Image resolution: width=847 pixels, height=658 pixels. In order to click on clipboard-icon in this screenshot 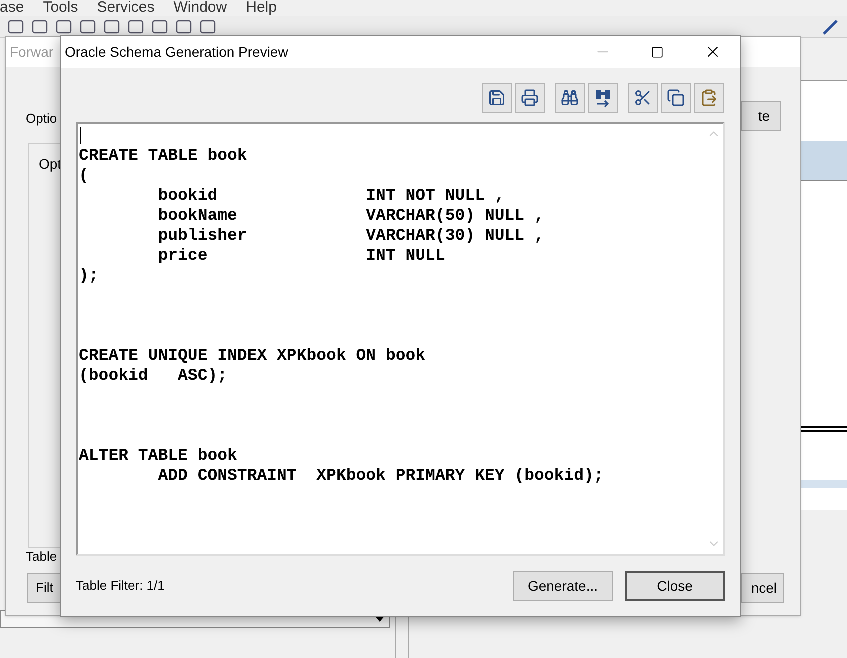, I will do `click(709, 98)`.